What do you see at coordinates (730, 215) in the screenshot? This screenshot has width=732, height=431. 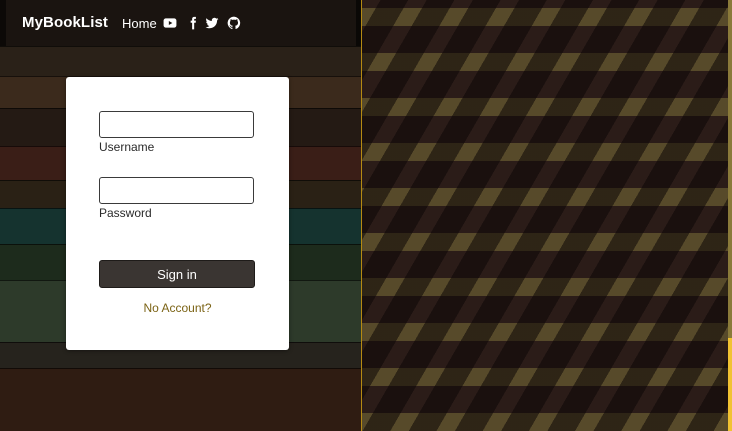 I see `scrollbar-track` at bounding box center [730, 215].